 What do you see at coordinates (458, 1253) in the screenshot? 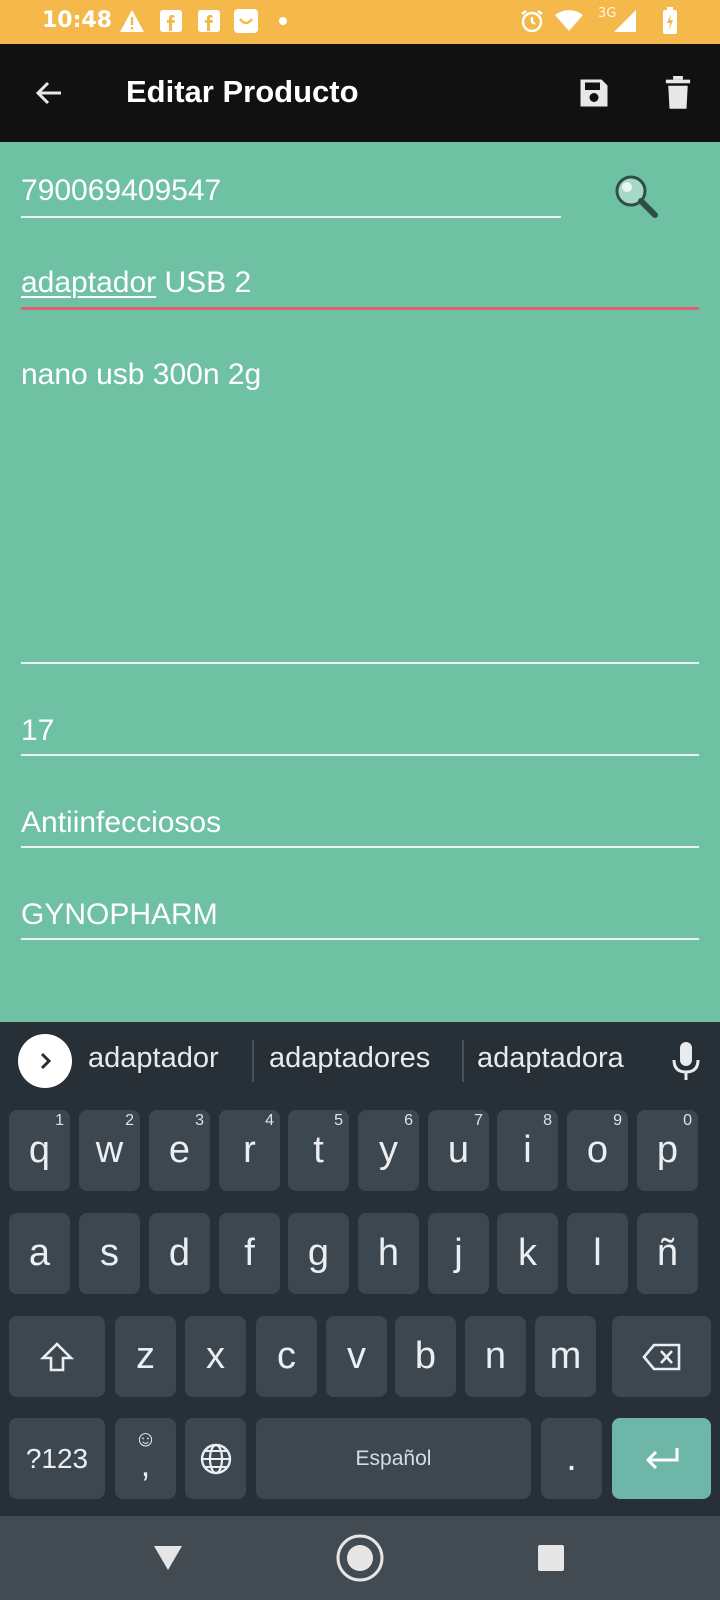
I see `key-row2-6: j` at bounding box center [458, 1253].